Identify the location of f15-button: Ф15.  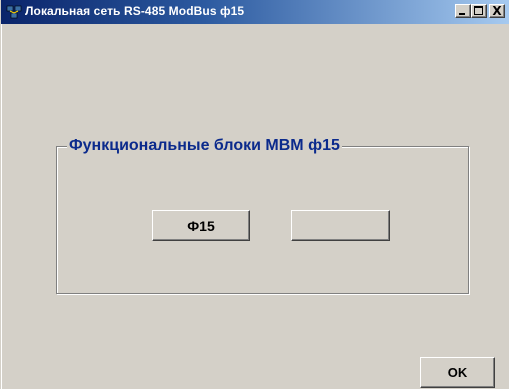
(201, 225).